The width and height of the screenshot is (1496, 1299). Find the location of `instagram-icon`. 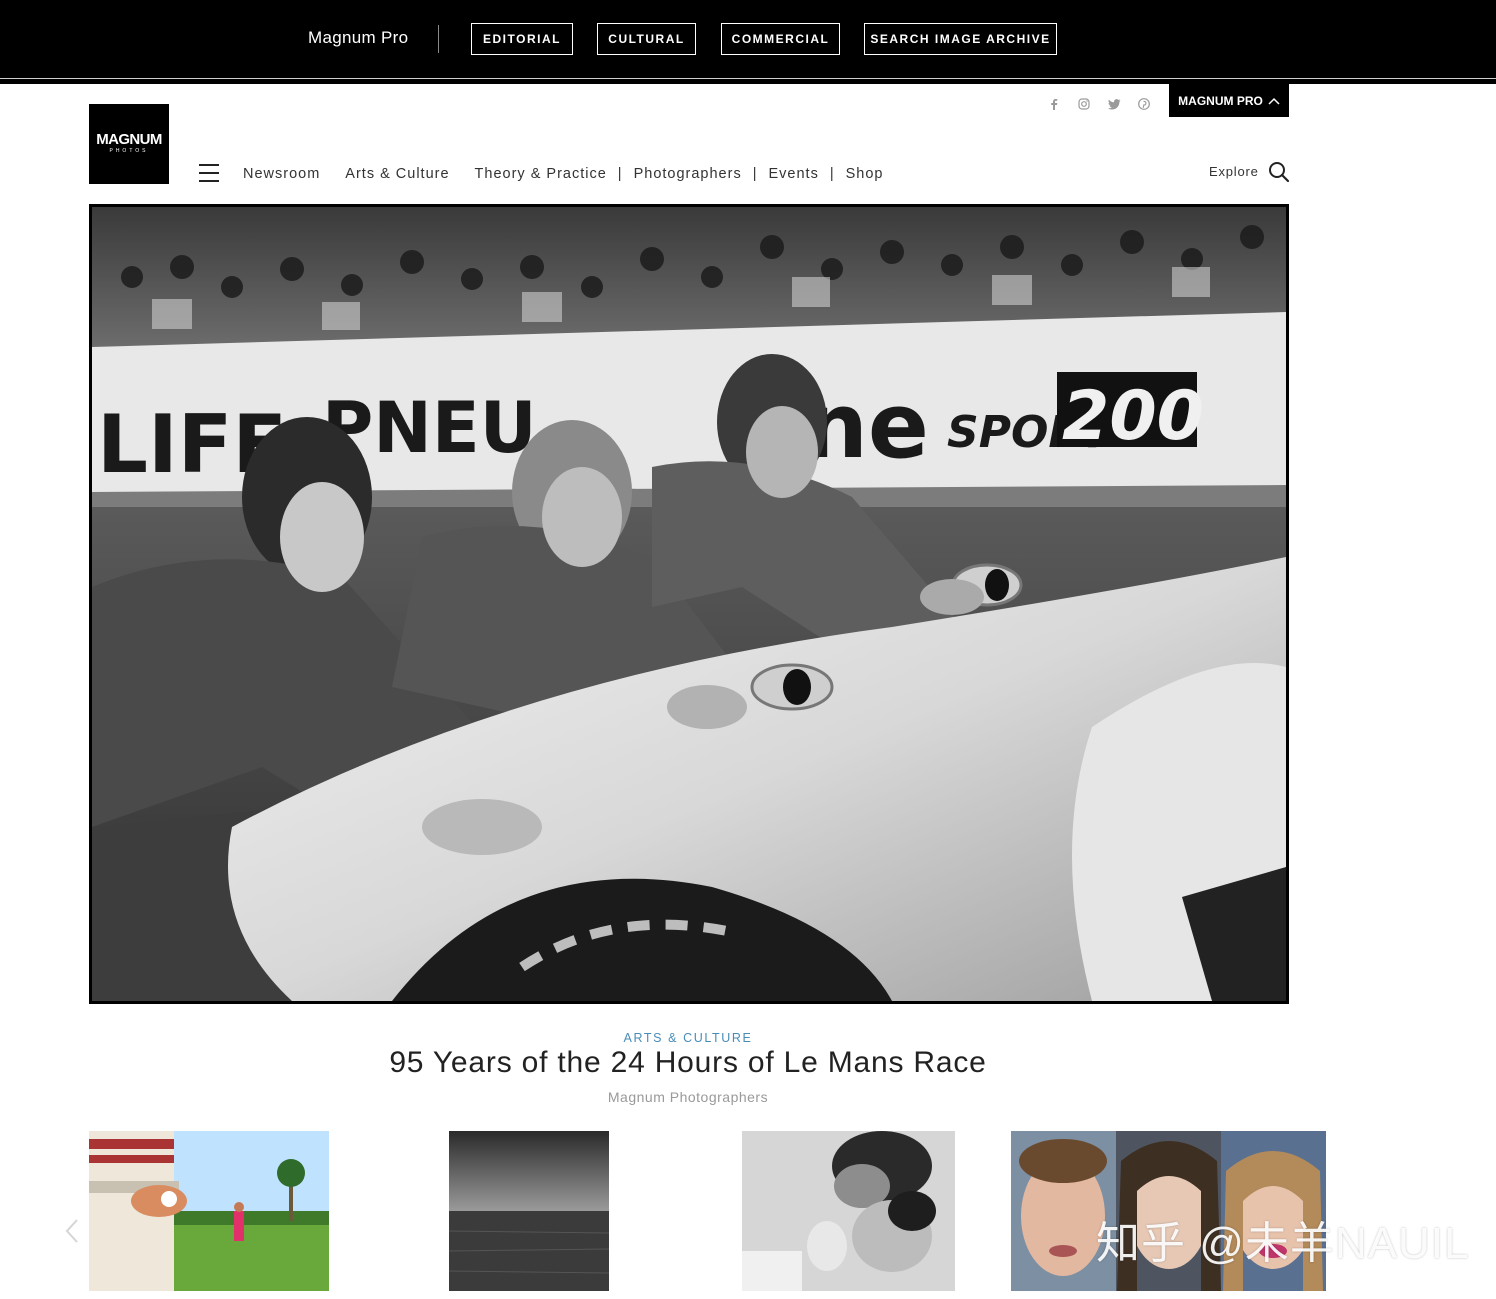

instagram-icon is located at coordinates (1084, 104).